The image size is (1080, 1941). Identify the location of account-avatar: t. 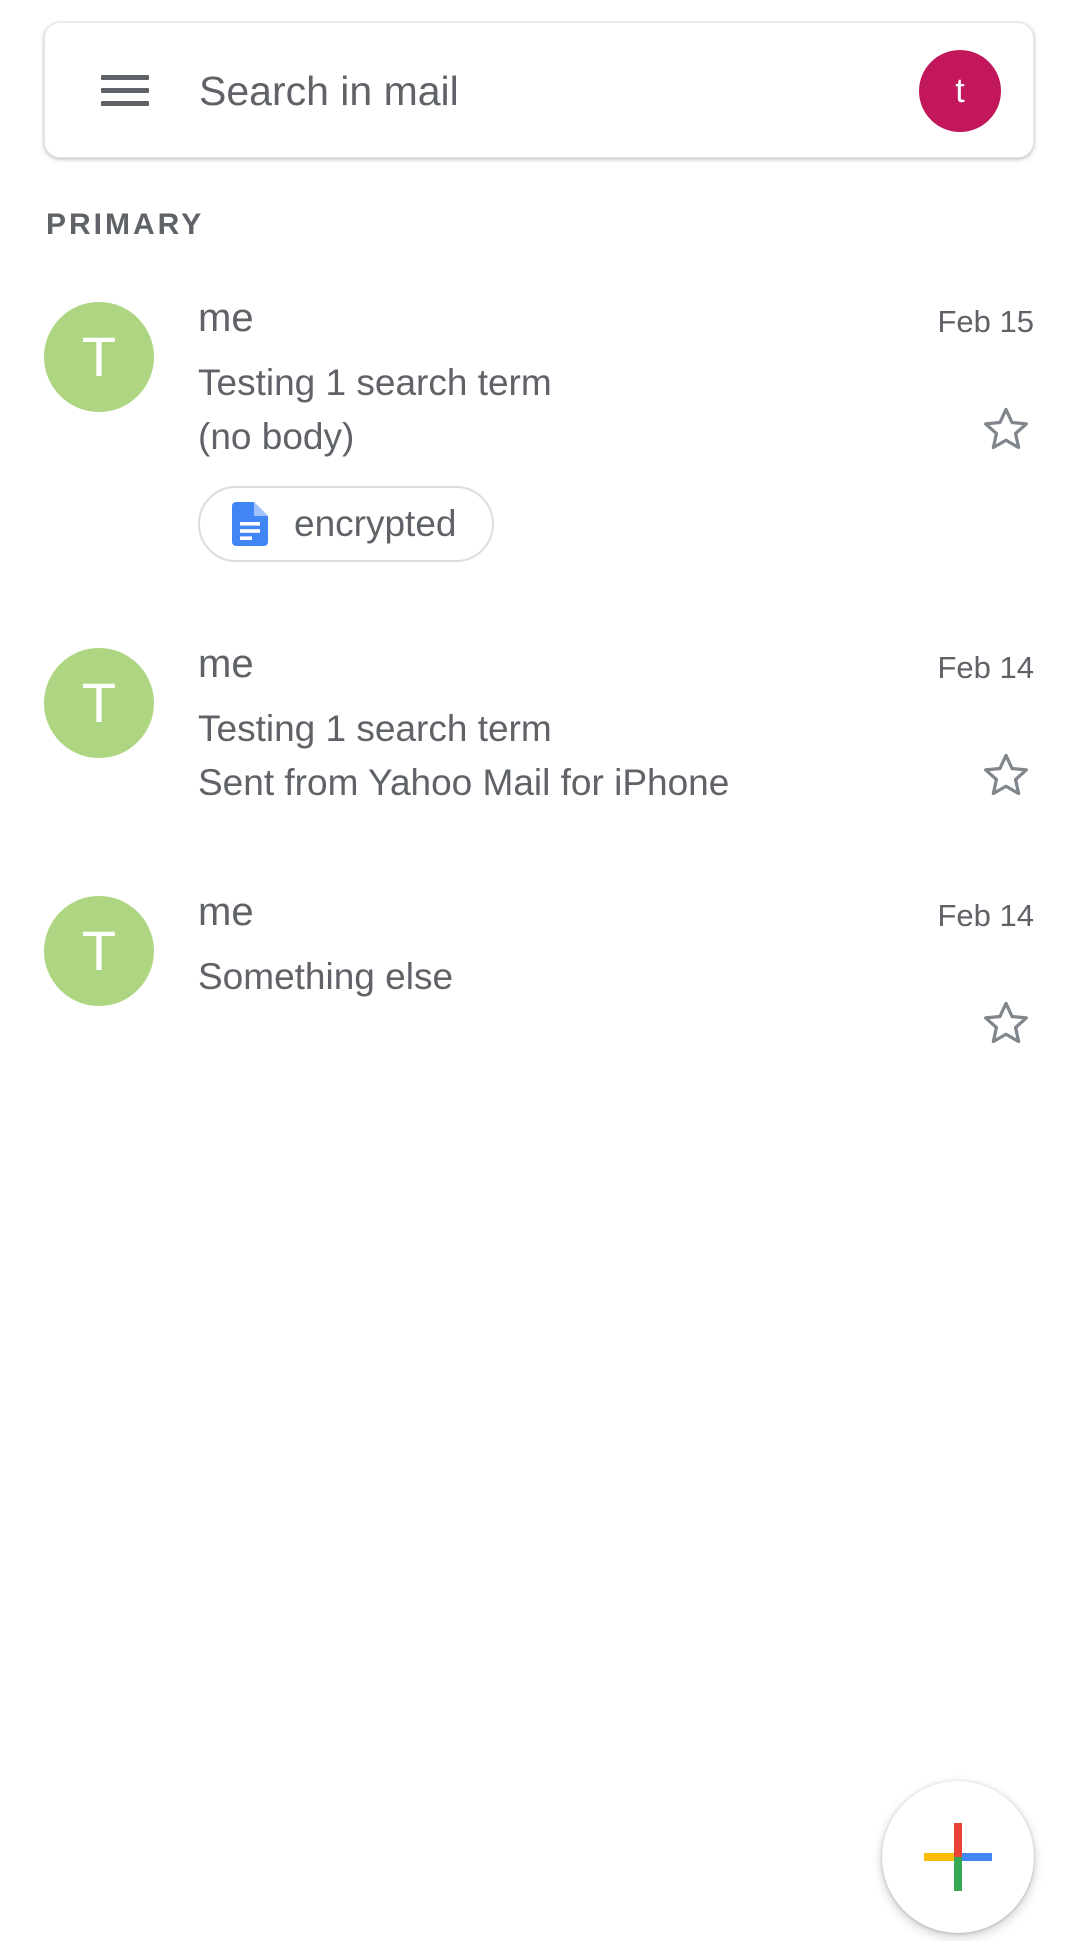
(960, 91).